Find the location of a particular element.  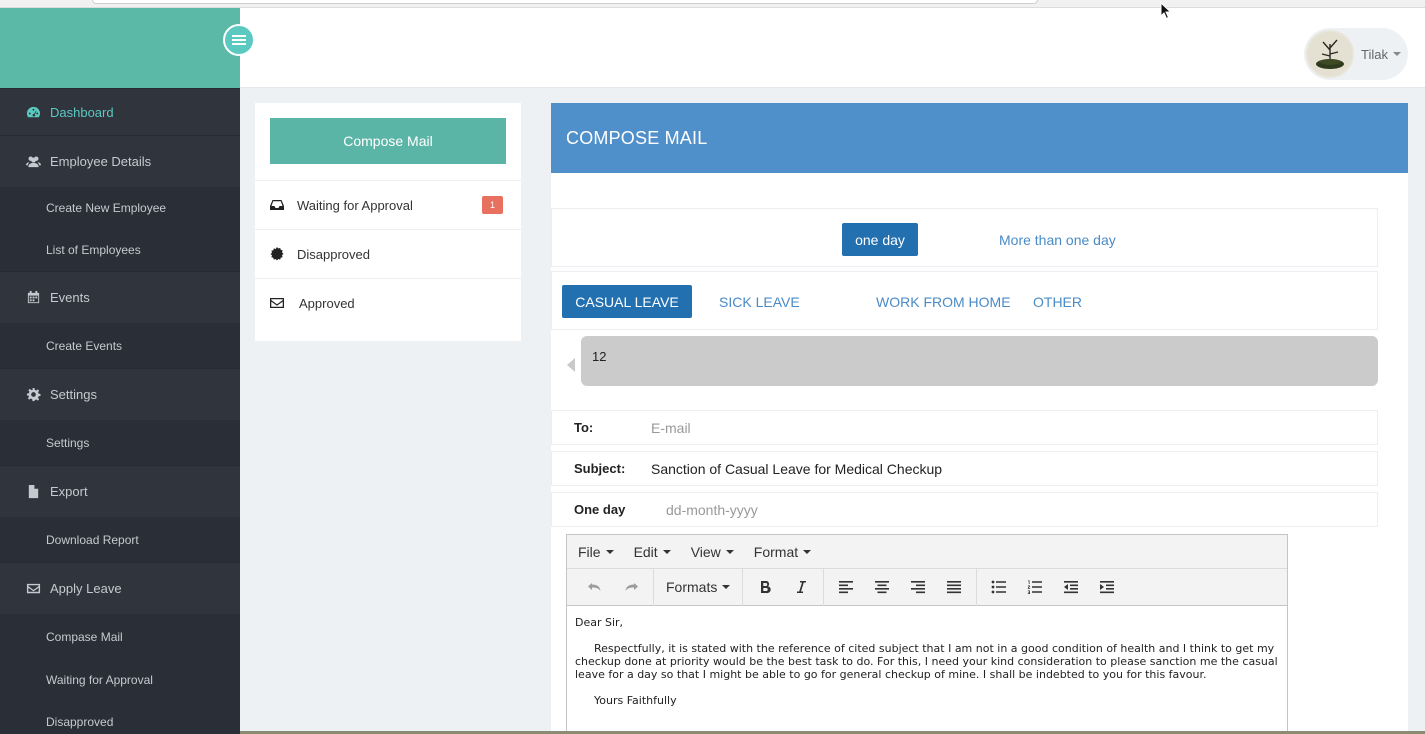

formats-dropdown: Formats is located at coordinates (698, 587).